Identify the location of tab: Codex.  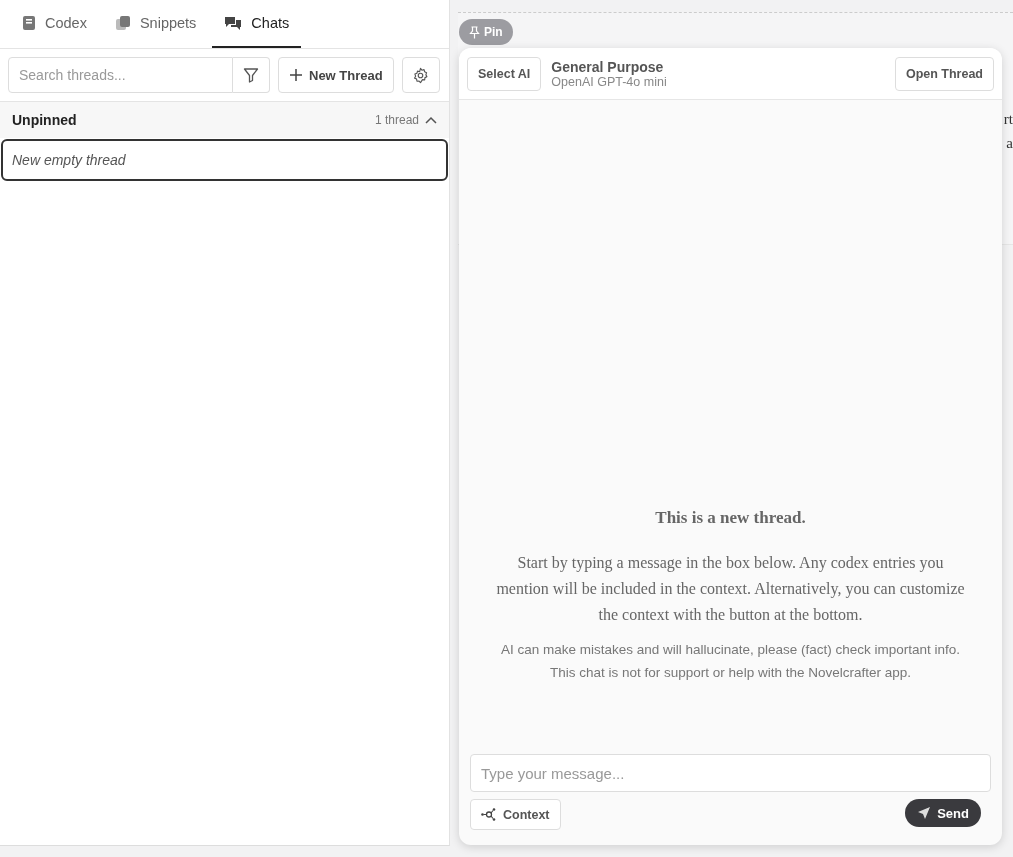
(54, 24).